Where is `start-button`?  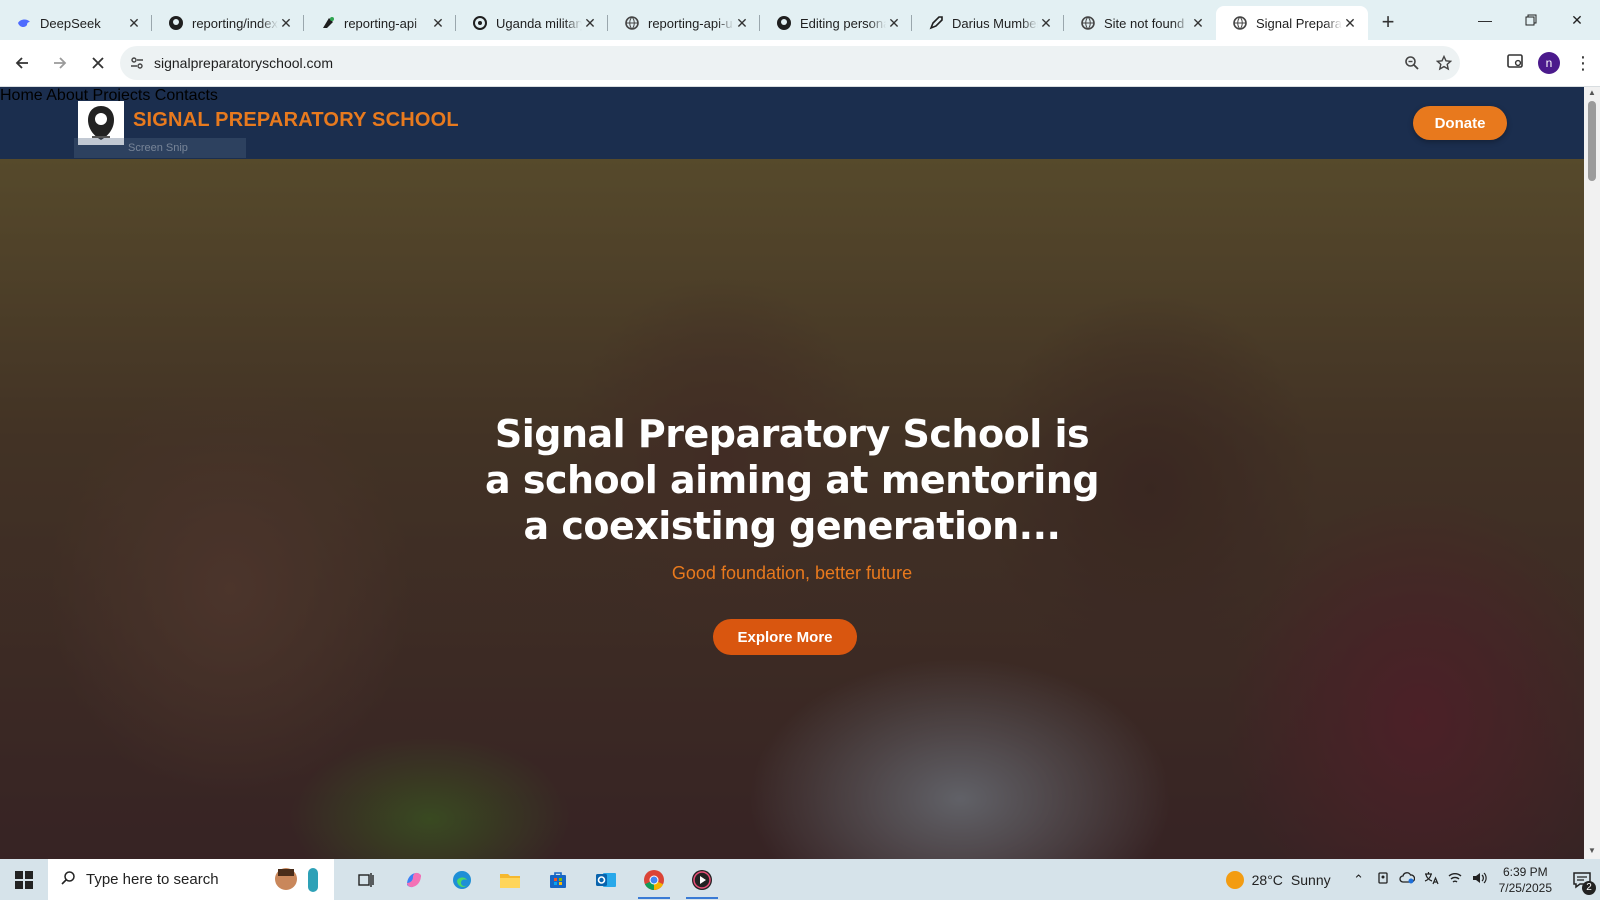
start-button is located at coordinates (24, 879).